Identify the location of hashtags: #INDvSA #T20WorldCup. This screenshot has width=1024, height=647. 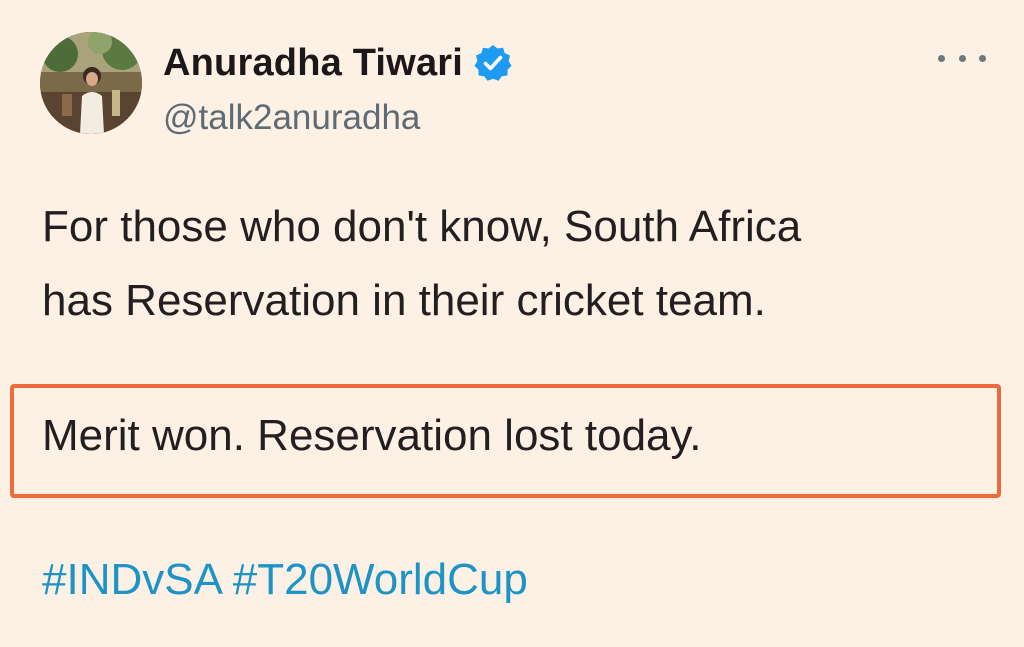
(285, 580).